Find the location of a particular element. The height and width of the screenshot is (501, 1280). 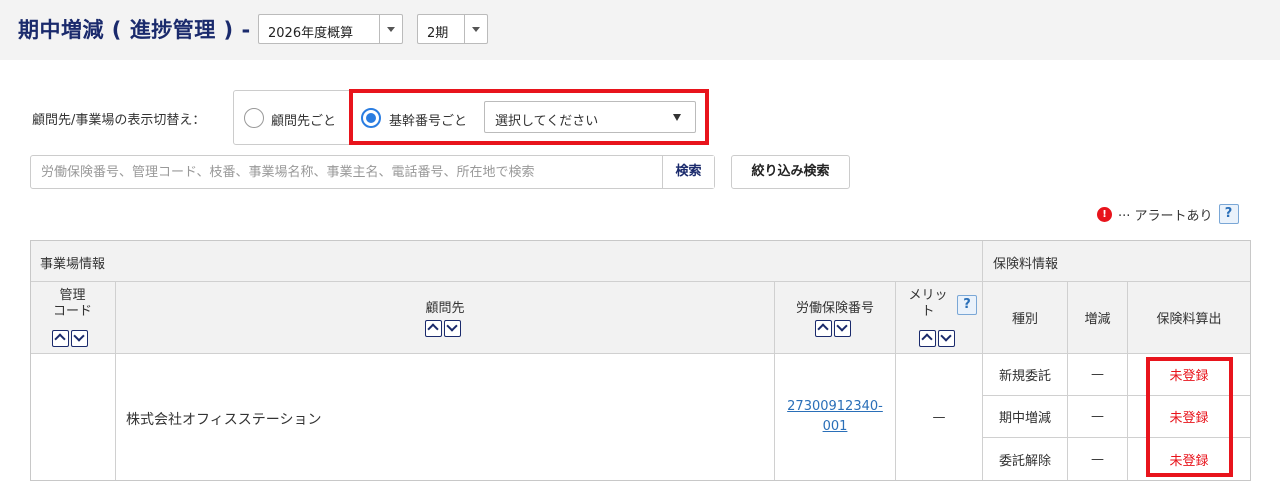

col-header-labor-no-label: 労働保険番号 is located at coordinates (834, 308).